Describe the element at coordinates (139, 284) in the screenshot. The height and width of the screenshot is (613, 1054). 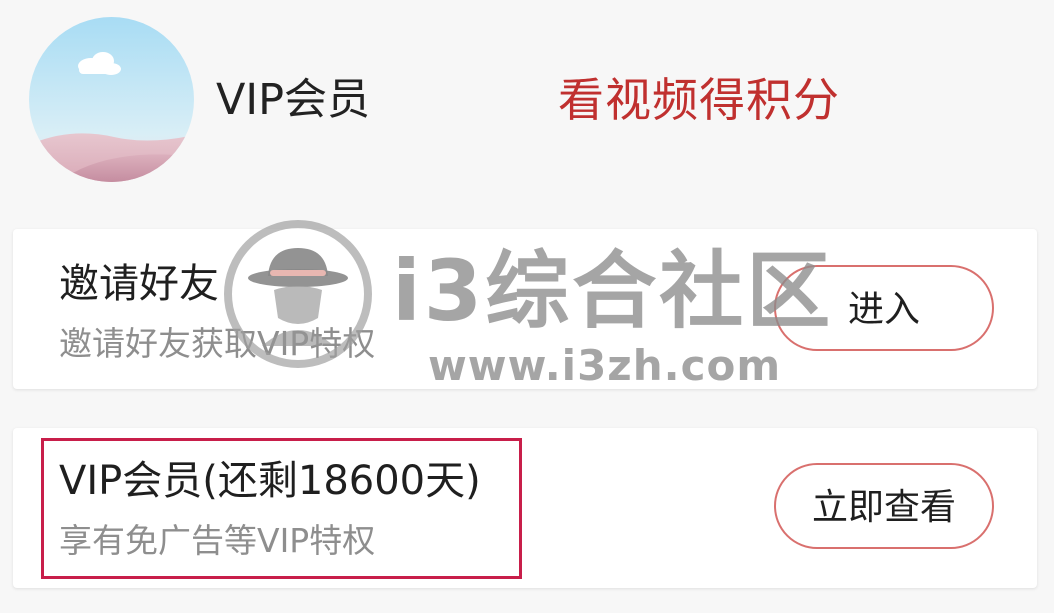
I see `invite-friends-title: 邀请好友` at that location.